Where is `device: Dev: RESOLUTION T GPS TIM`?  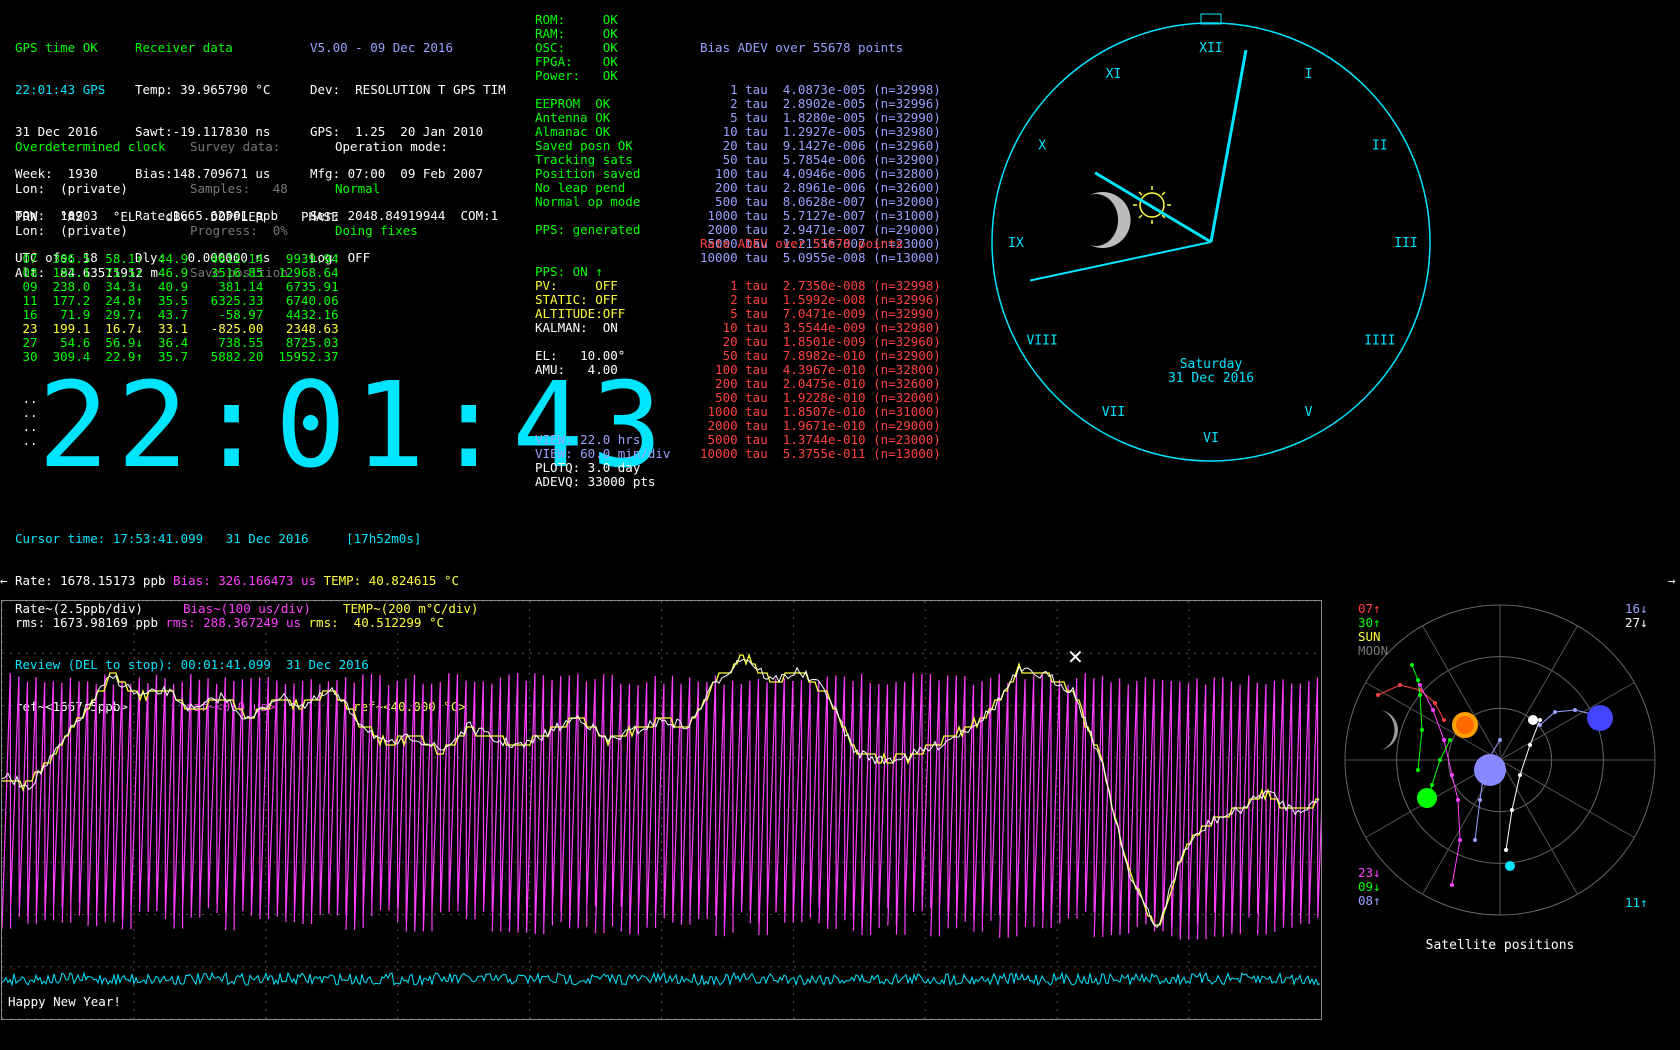
device: Dev: RESOLUTION T GPS TIM is located at coordinates (408, 89).